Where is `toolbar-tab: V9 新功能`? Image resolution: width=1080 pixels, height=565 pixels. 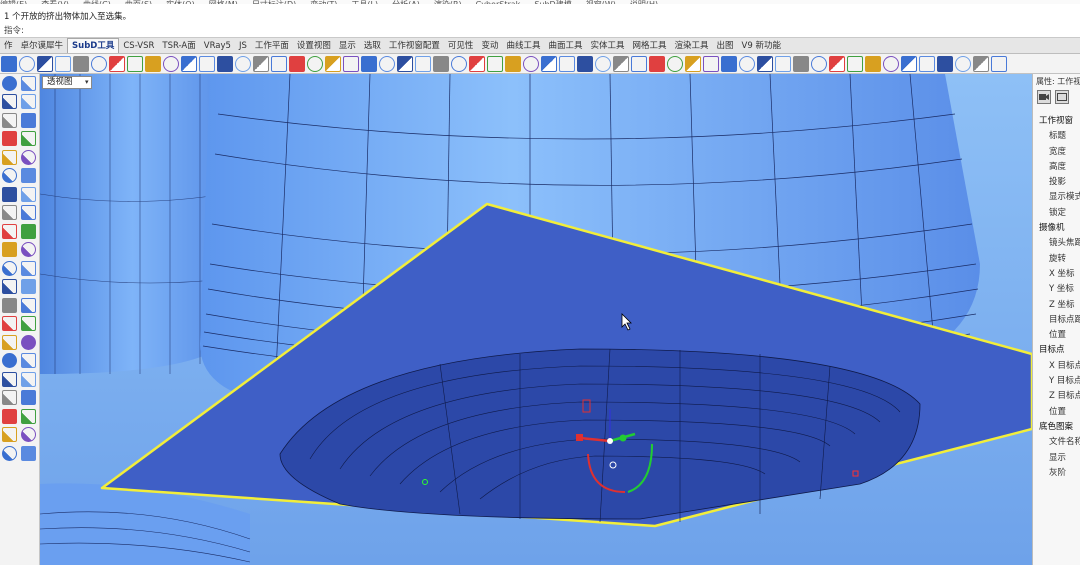 toolbar-tab: V9 新功能 is located at coordinates (761, 46).